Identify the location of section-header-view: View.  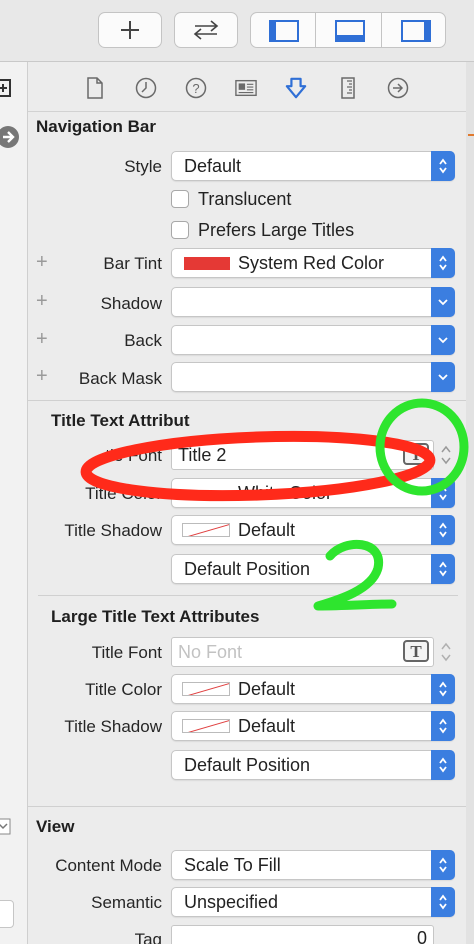
(55, 826).